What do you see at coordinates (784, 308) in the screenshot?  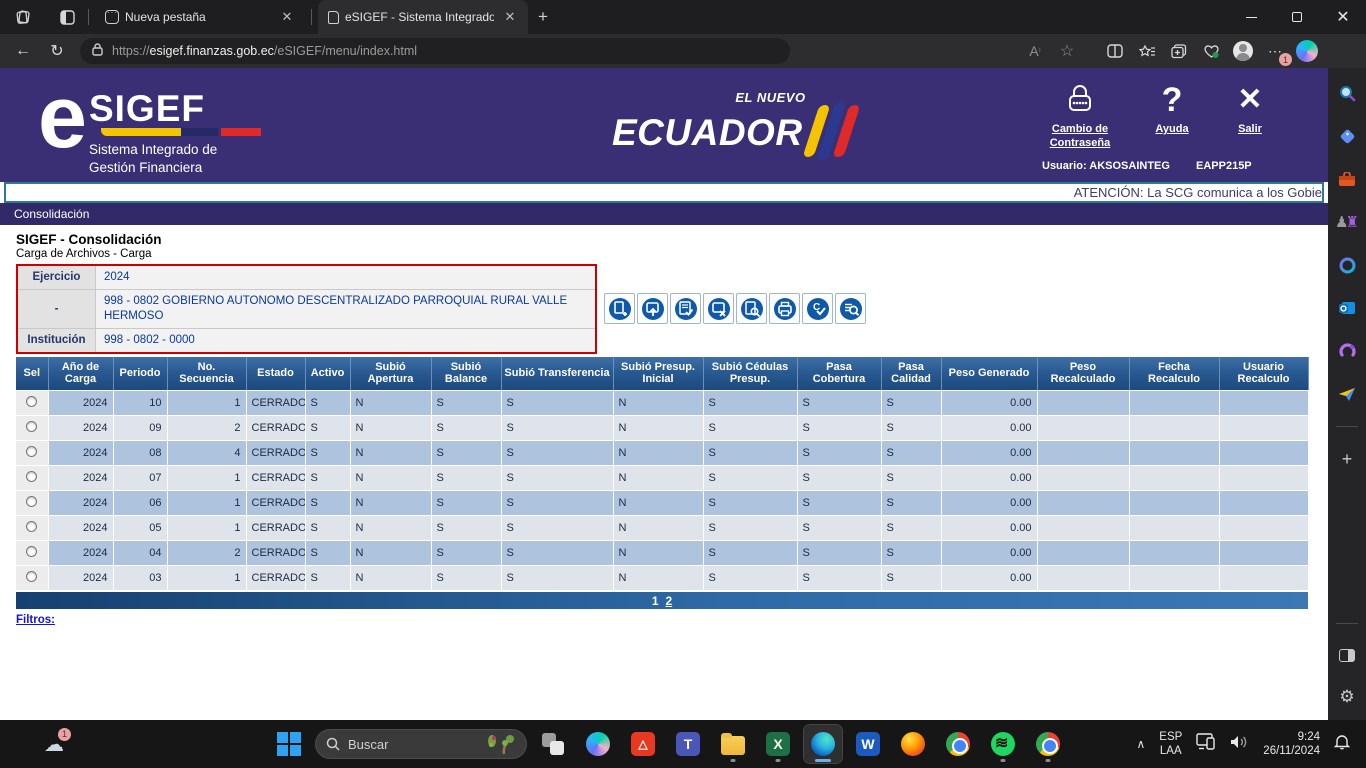 I see `print-button` at bounding box center [784, 308].